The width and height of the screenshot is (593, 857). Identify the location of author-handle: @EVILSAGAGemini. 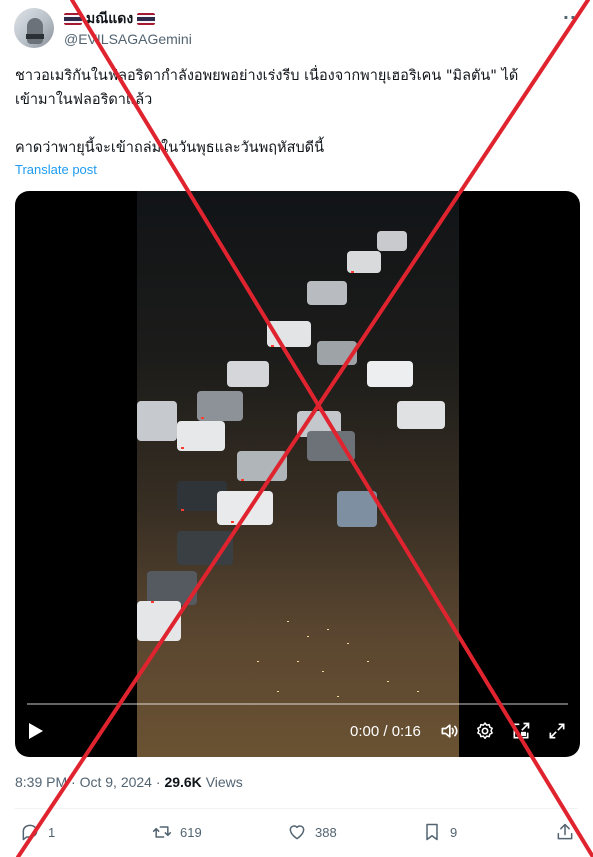
(128, 39).